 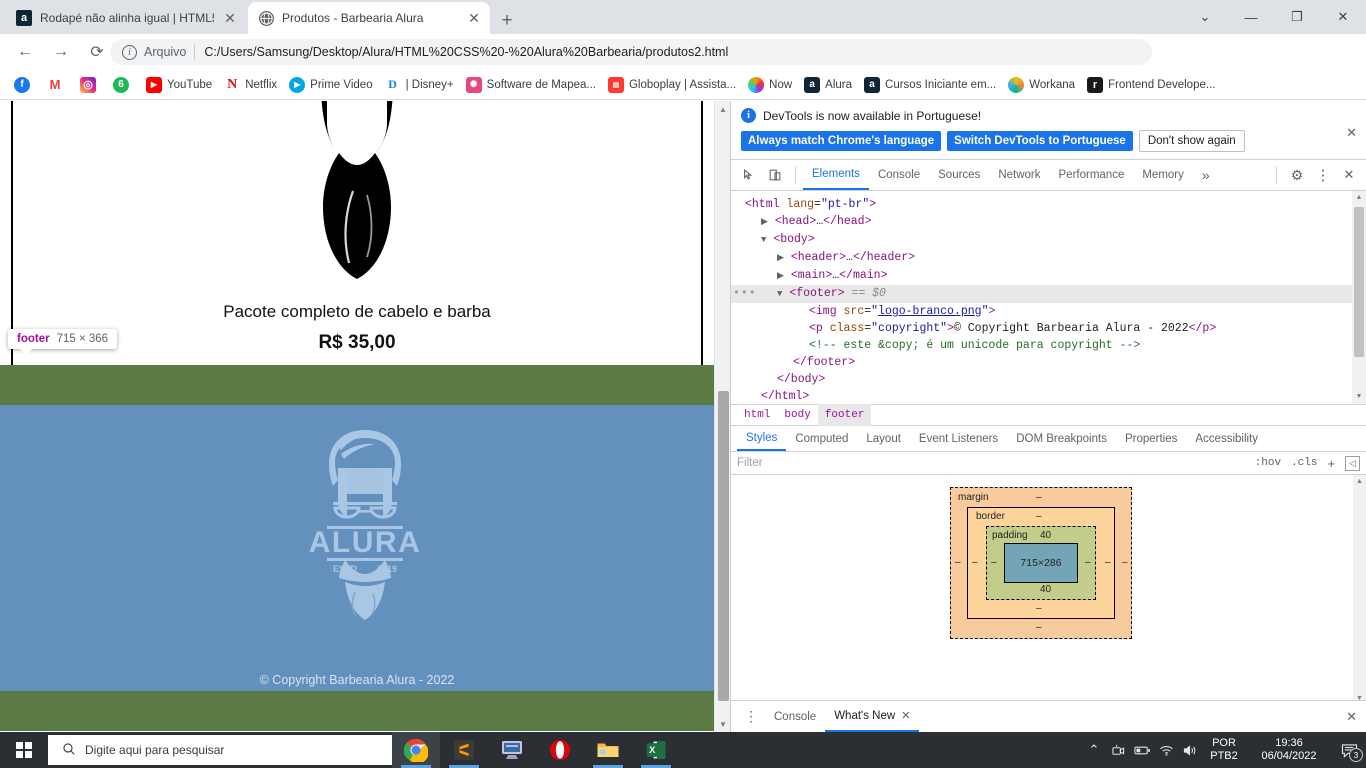 I want to click on dom-tree-node: </footer>, so click(x=1048, y=362).